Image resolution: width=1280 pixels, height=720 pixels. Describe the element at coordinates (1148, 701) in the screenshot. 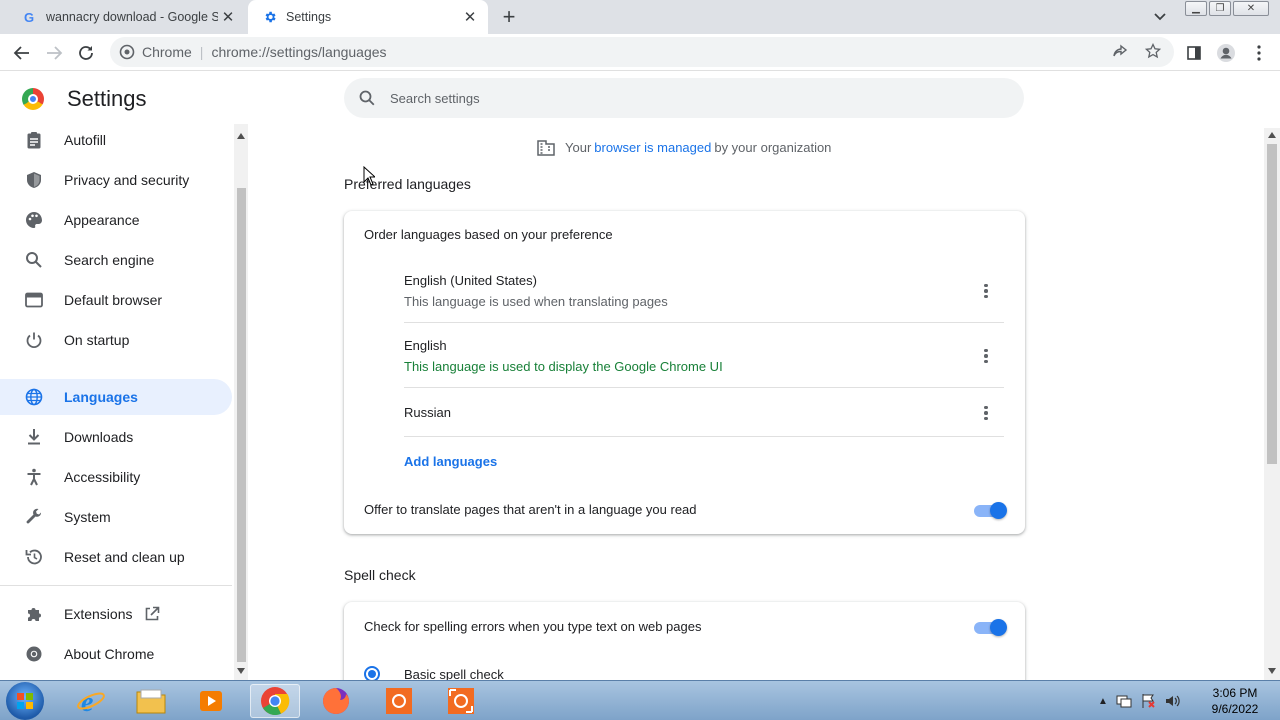

I see `action-center-flag-icon` at that location.